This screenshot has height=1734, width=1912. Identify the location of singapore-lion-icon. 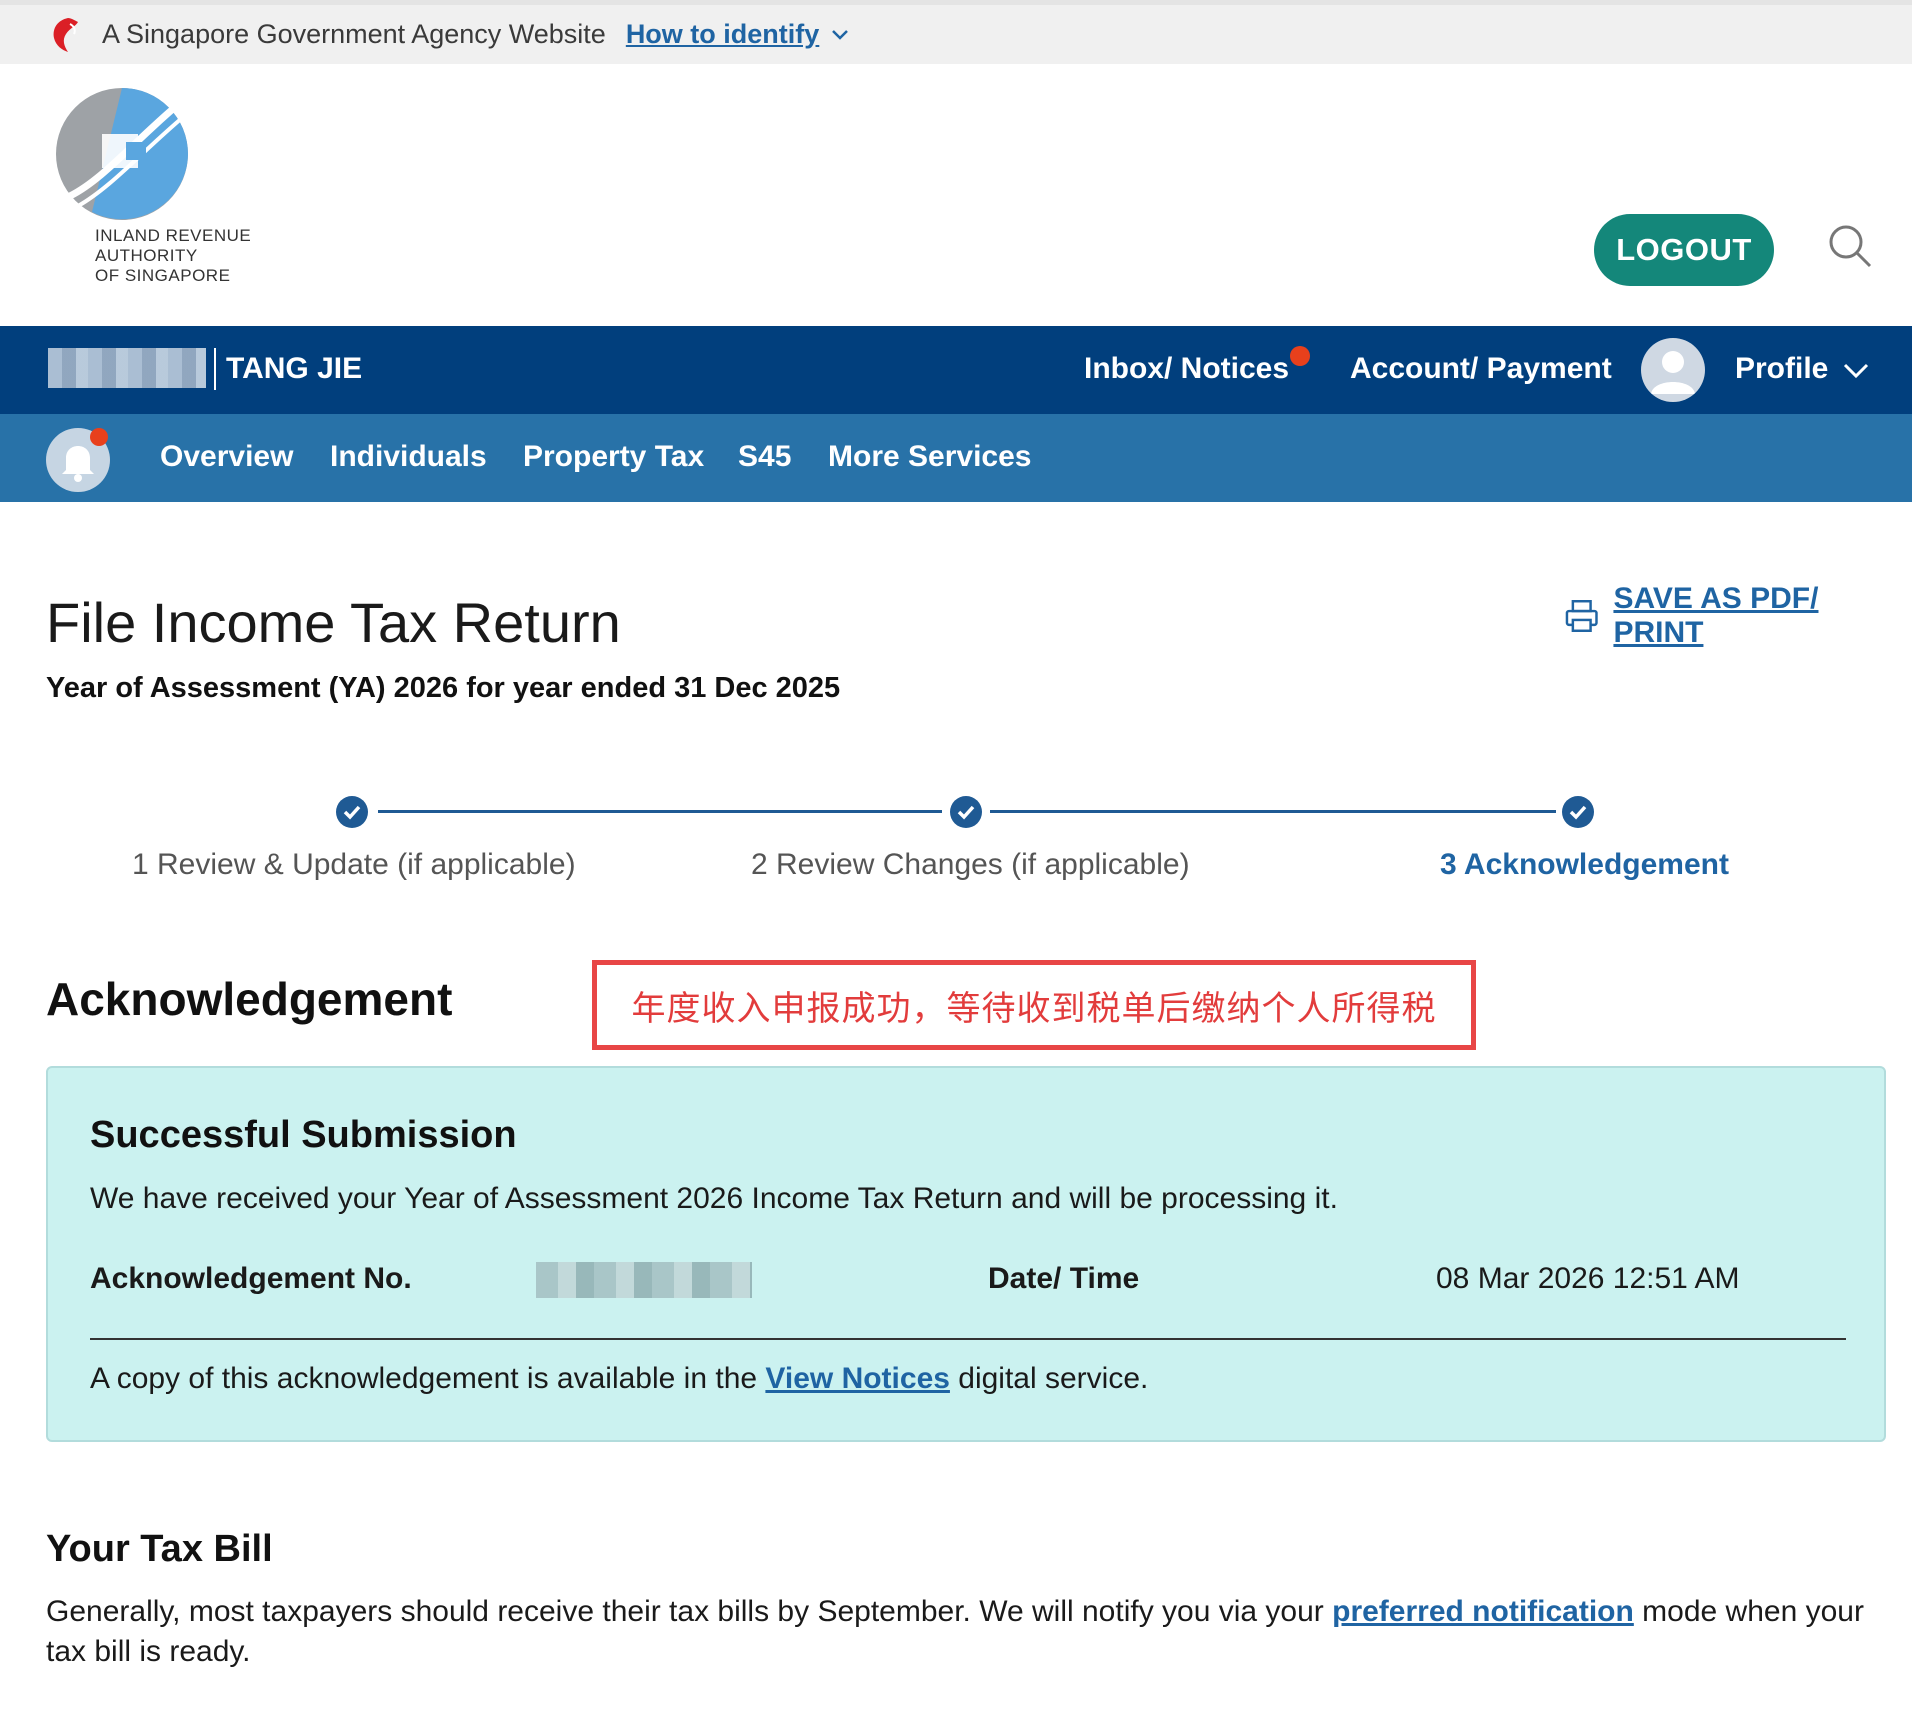
(65, 34).